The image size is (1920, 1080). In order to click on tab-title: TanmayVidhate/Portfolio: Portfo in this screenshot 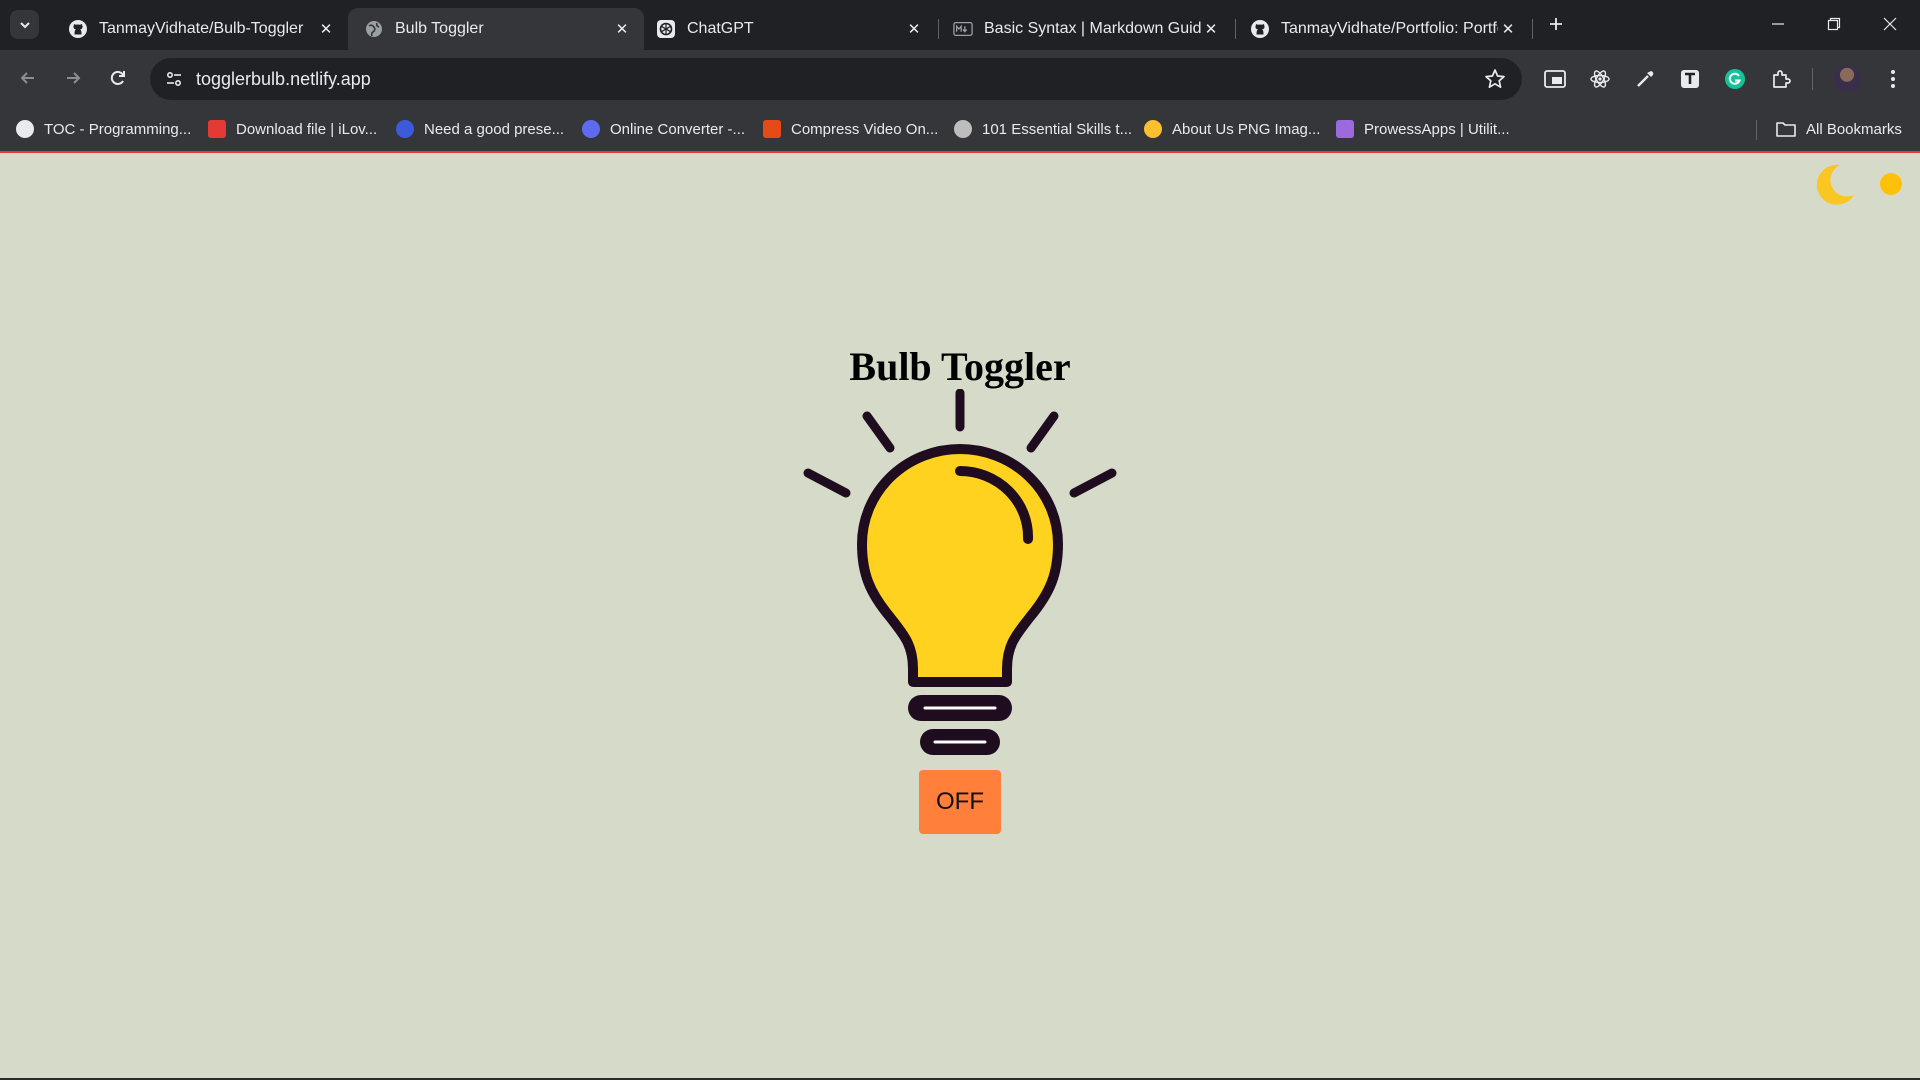, I will do `click(1389, 28)`.